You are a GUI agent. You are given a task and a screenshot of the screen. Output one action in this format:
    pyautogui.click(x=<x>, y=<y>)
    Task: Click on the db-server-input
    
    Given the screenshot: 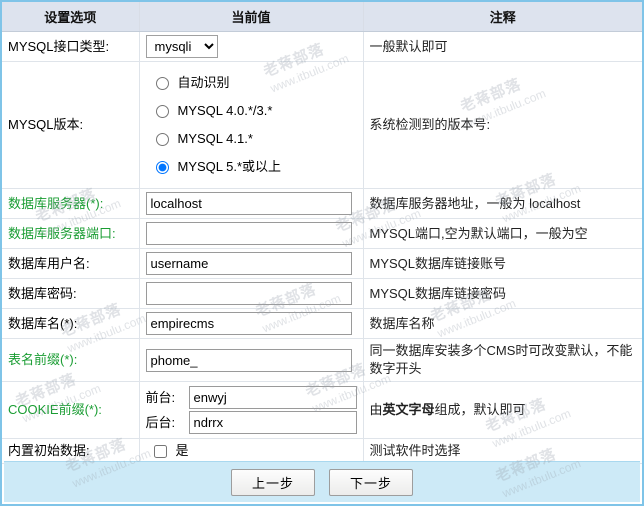 What is the action you would take?
    pyautogui.click(x=248, y=203)
    